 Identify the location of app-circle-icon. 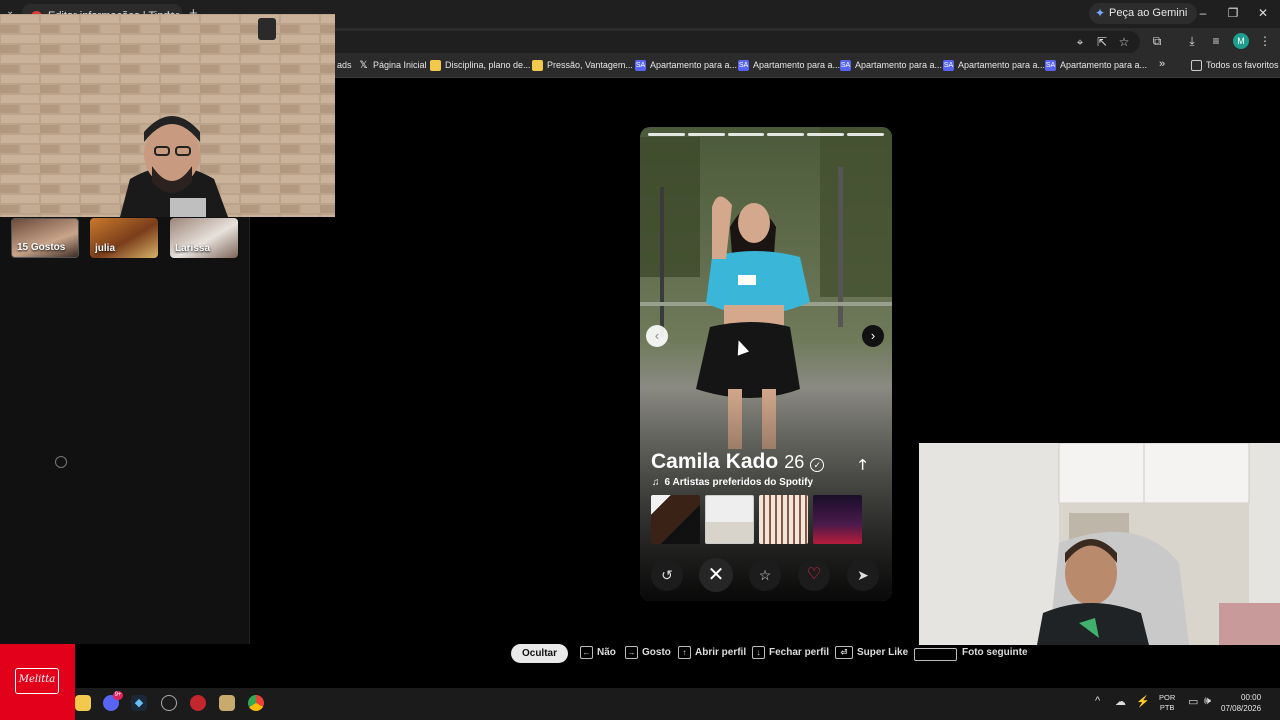
(169, 703).